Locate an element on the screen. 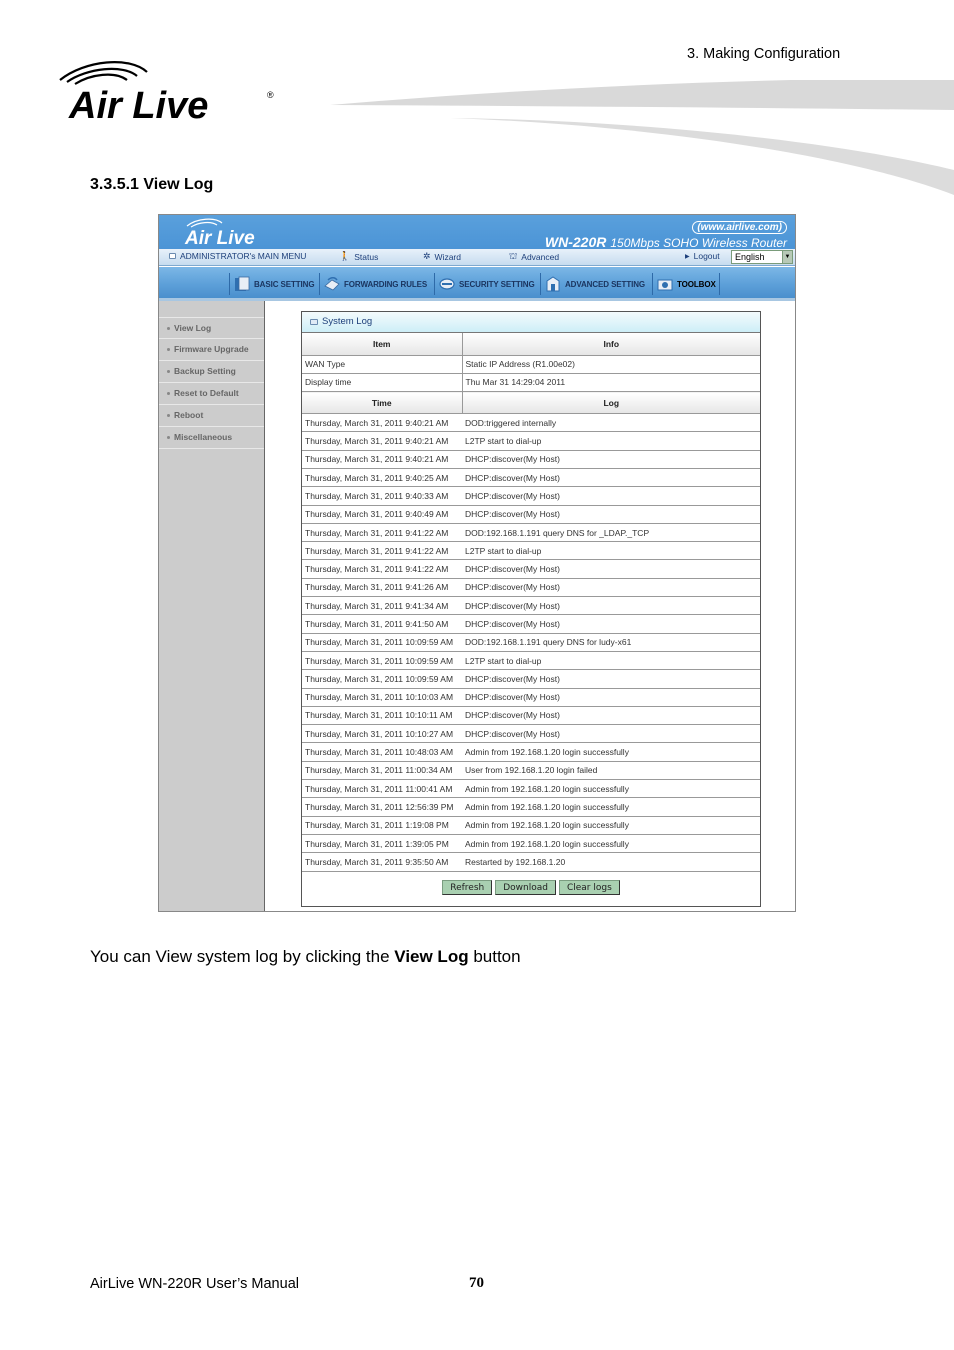  info-value-cell: Thu Mar 31 14:29:04 2011 is located at coordinates (611, 383).